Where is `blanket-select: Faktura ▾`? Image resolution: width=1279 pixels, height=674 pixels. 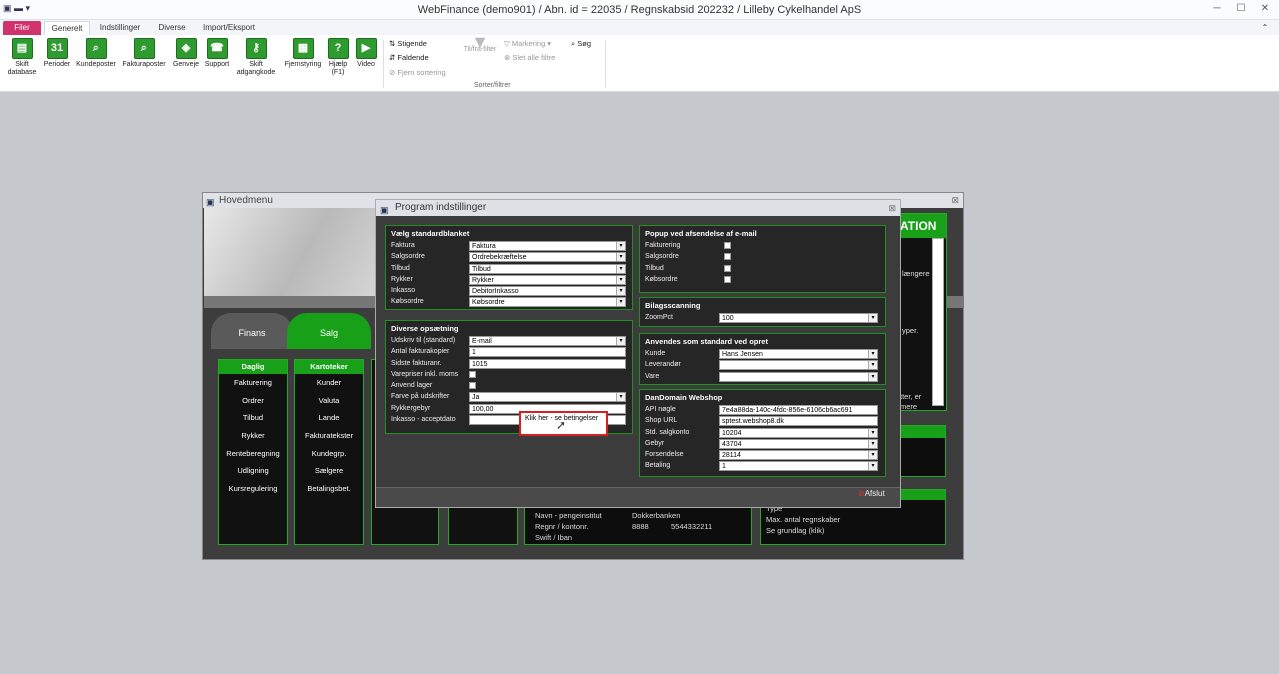
blanket-select: Faktura ▾ is located at coordinates (547, 246).